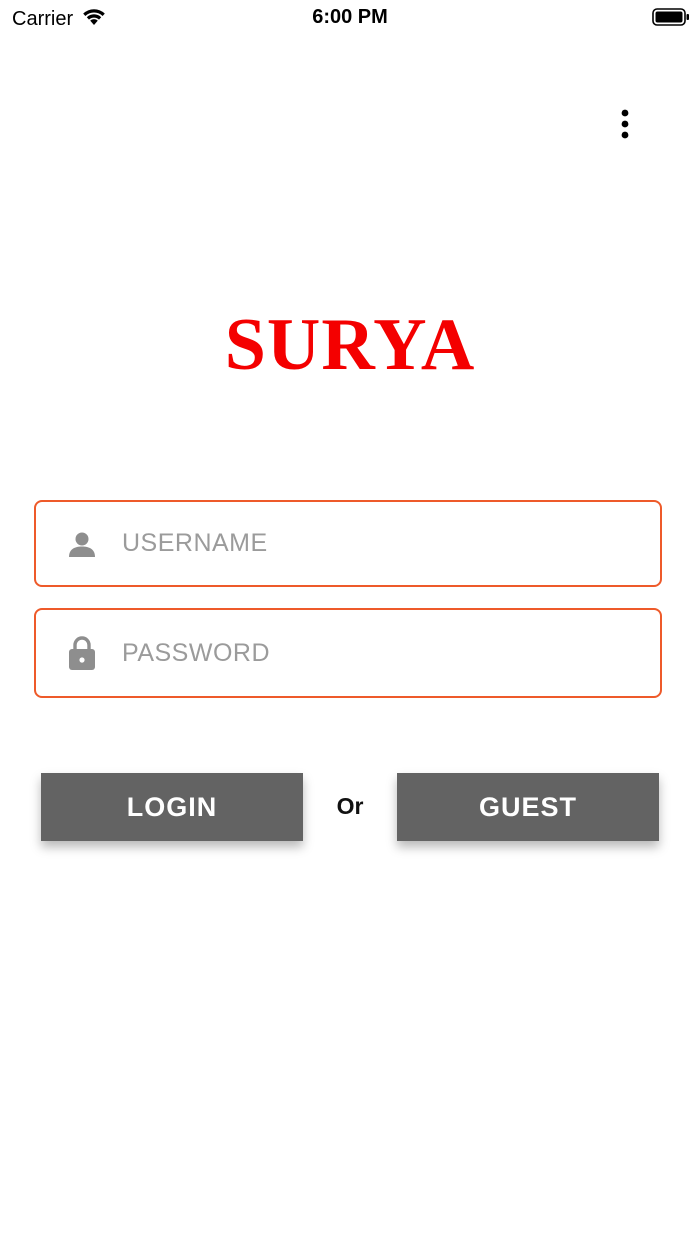 The image size is (700, 1244). What do you see at coordinates (172, 807) in the screenshot?
I see `login-button: LOGIN` at bounding box center [172, 807].